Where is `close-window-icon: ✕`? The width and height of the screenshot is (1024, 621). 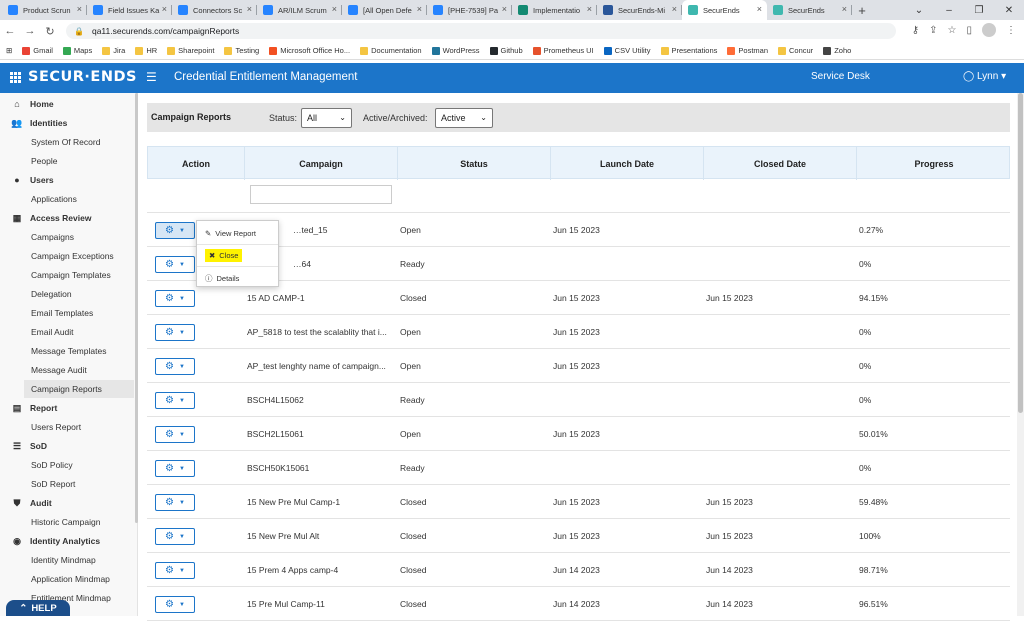
close-window-icon: ✕ is located at coordinates (1009, 10).